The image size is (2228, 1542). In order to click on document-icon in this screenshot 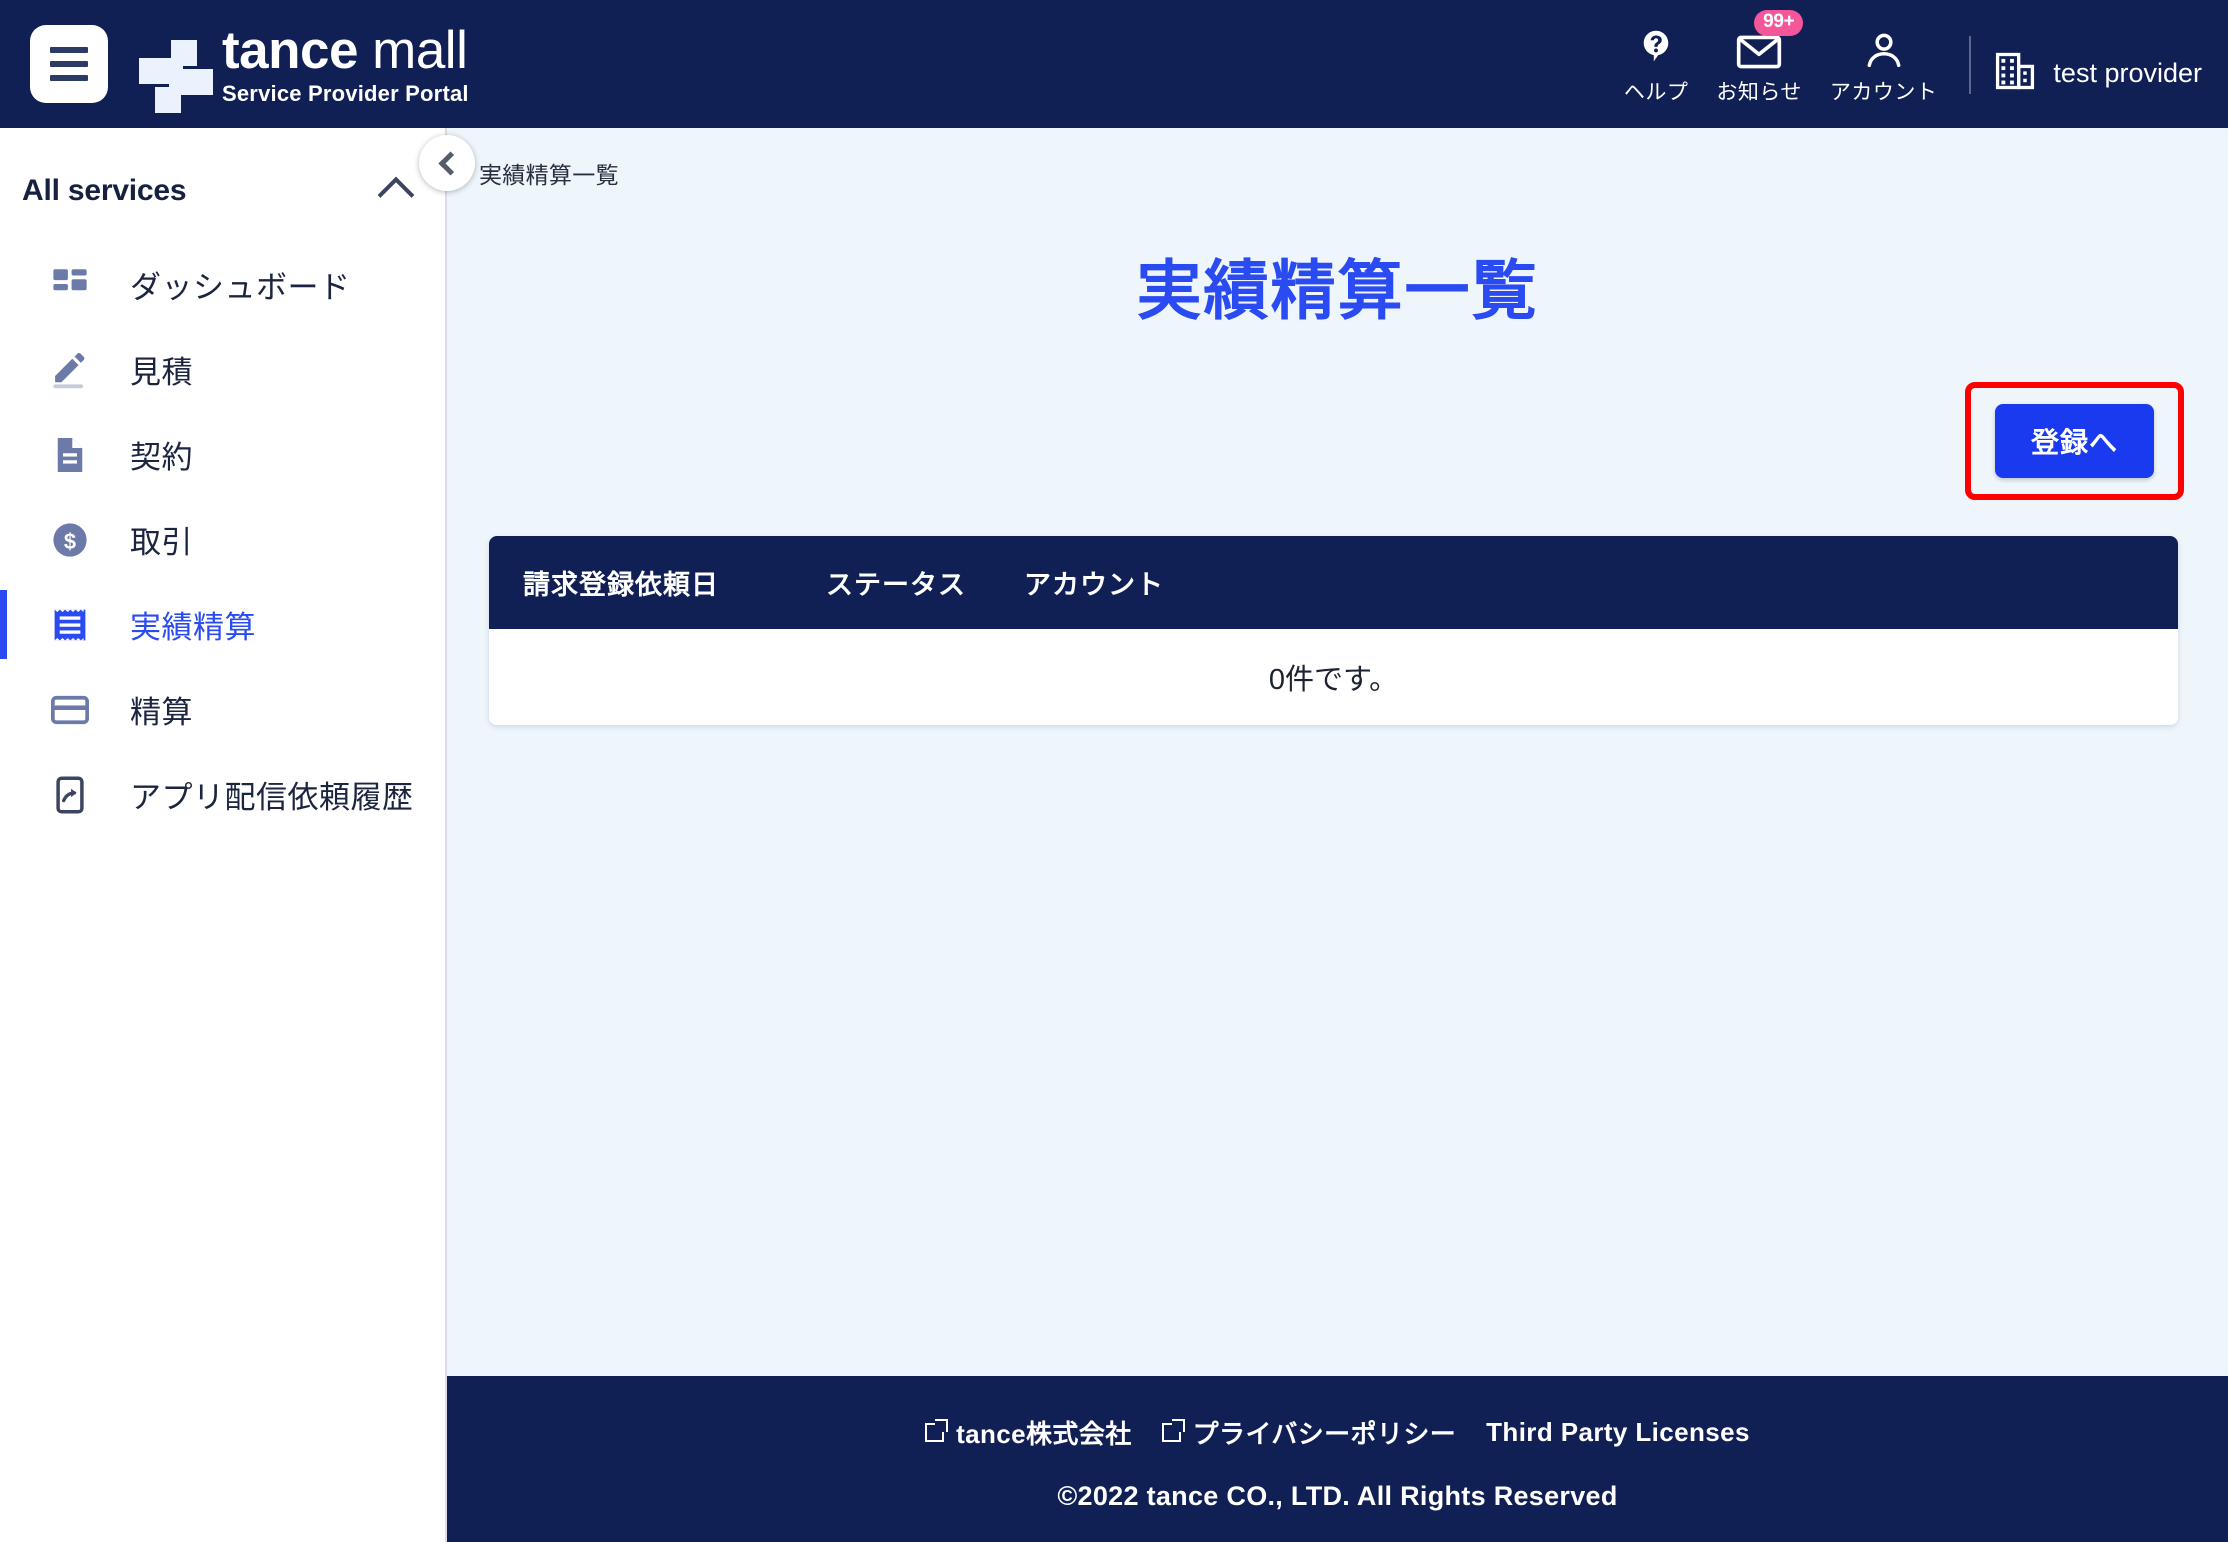, I will do `click(70, 455)`.